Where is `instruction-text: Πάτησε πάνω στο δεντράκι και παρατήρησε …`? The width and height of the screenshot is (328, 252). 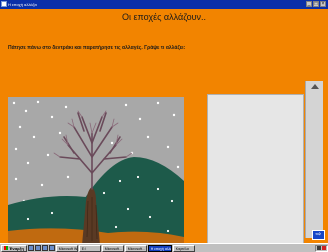
instruction-text: Πάτησε πάνω στο δεντράκι και παρατήρησε … is located at coordinates (97, 48).